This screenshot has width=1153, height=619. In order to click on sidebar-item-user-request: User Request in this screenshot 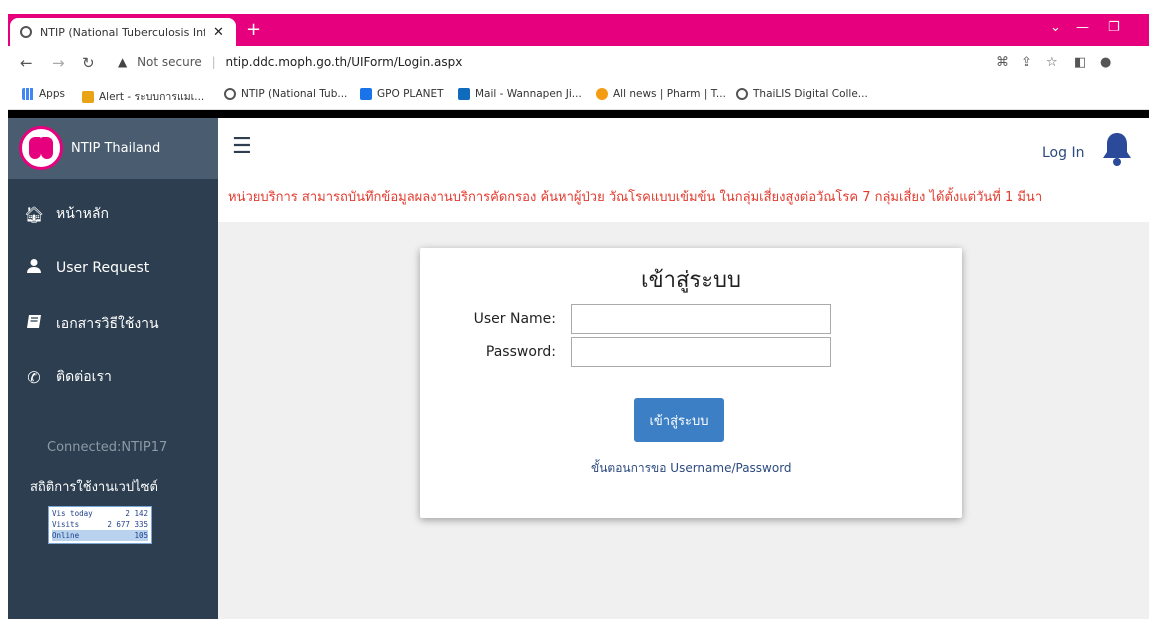, I will do `click(86, 268)`.